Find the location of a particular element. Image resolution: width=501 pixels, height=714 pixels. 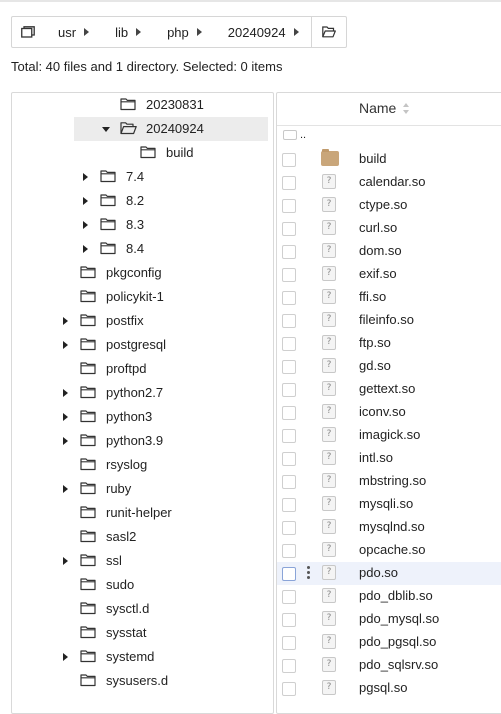

file-row: build is located at coordinates (389, 159).